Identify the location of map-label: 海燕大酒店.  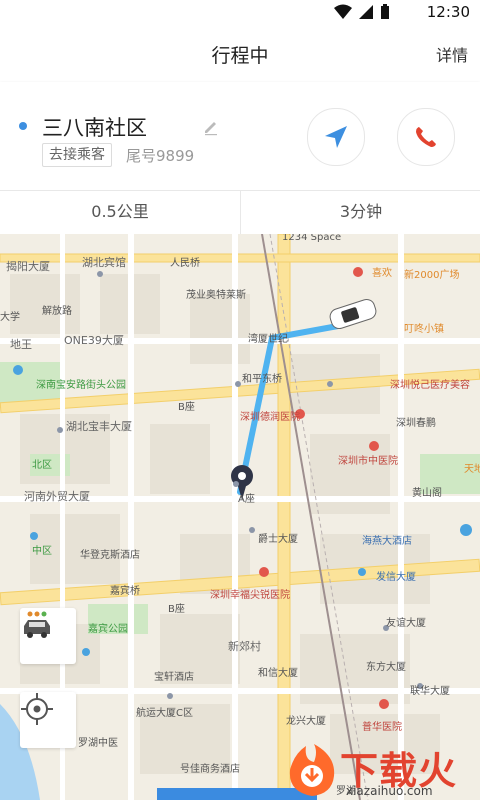
(387, 541).